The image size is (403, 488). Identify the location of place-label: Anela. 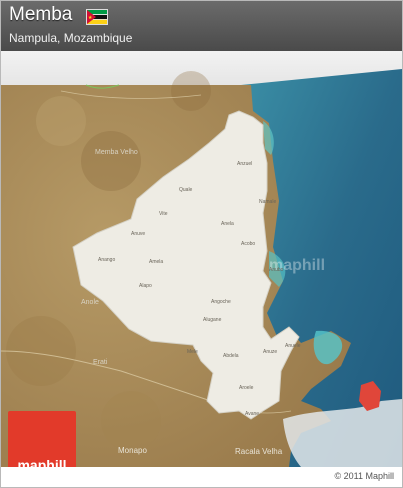
(227, 224).